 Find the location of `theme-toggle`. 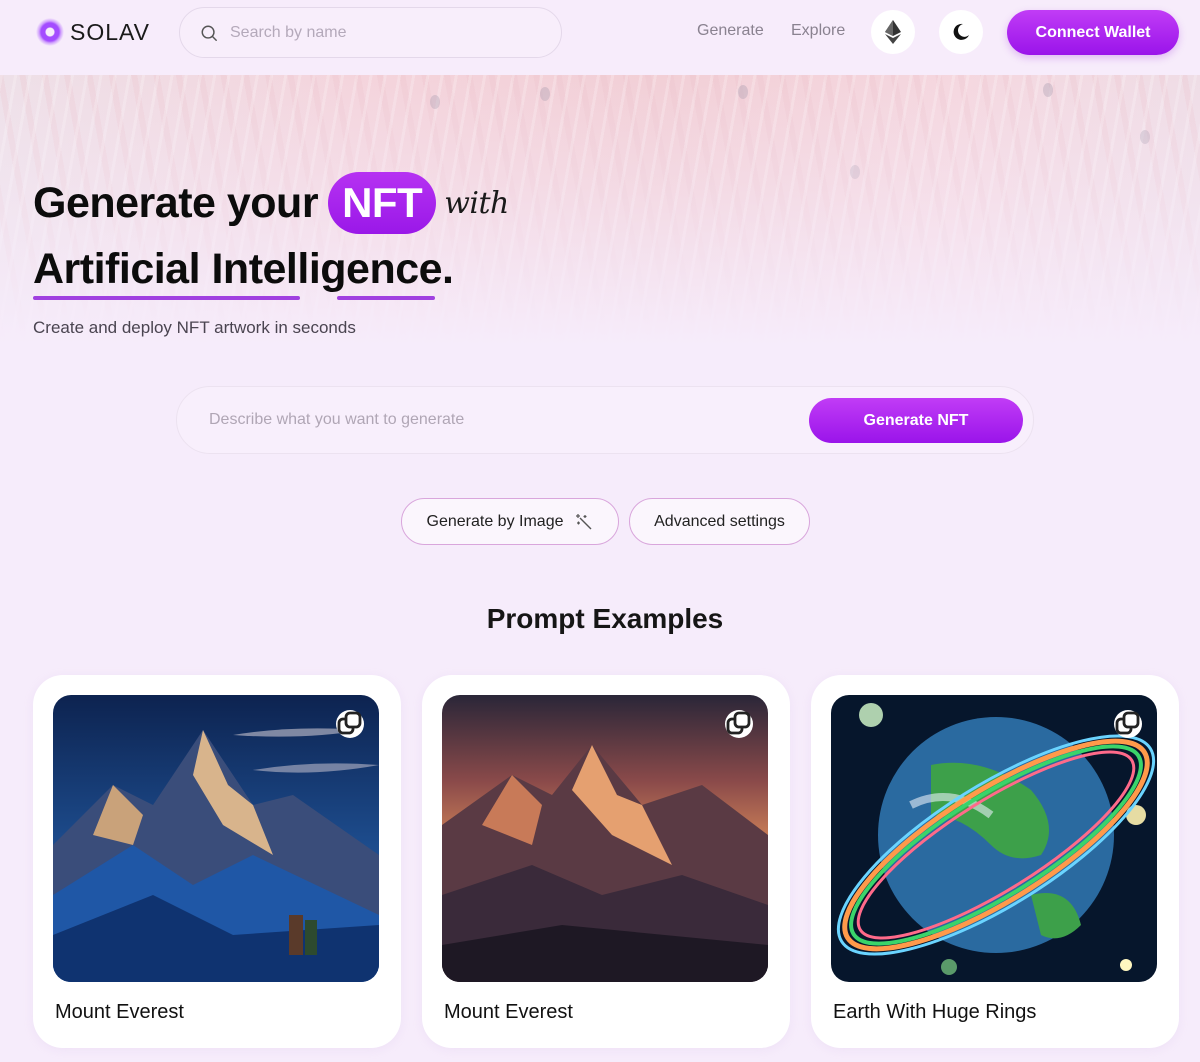

theme-toggle is located at coordinates (961, 32).